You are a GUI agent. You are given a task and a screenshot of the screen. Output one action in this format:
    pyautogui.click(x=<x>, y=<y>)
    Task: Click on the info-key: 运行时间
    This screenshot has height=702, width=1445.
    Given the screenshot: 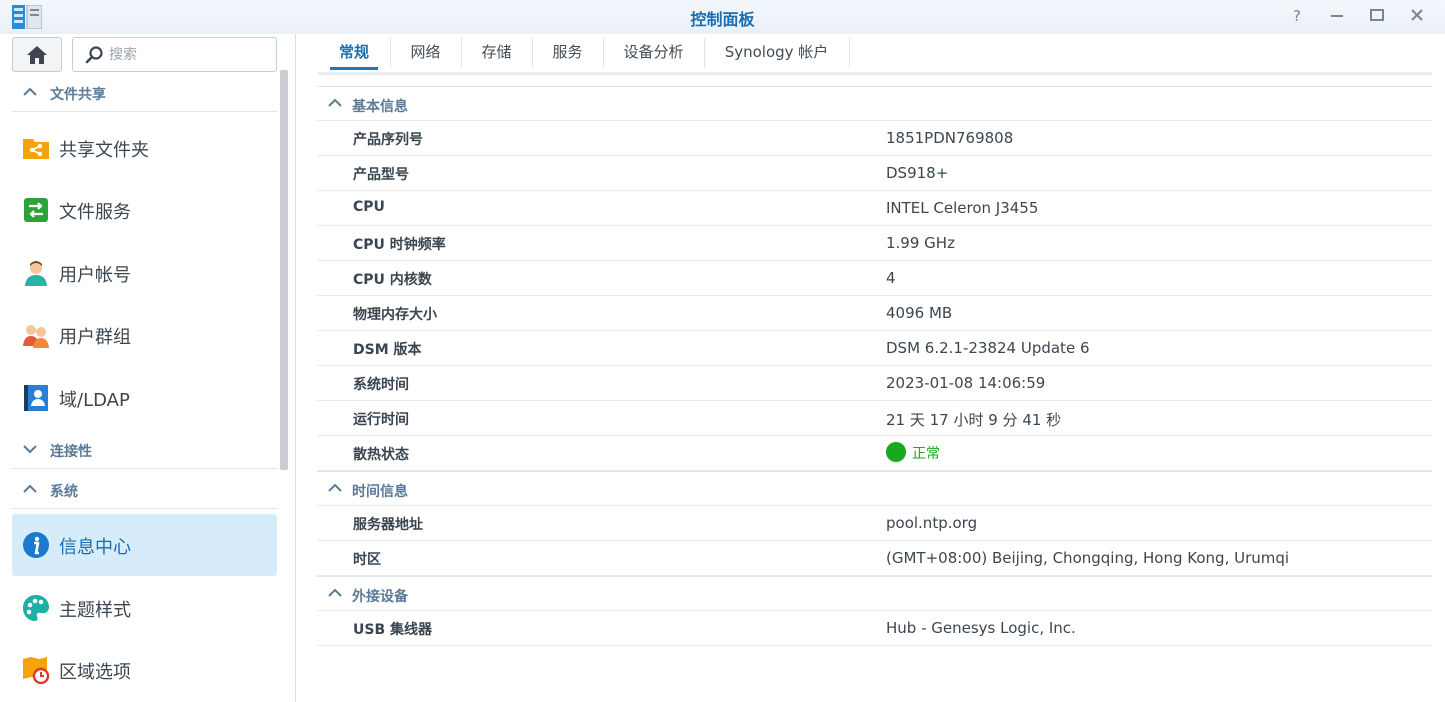 What is the action you would take?
    pyautogui.click(x=381, y=420)
    